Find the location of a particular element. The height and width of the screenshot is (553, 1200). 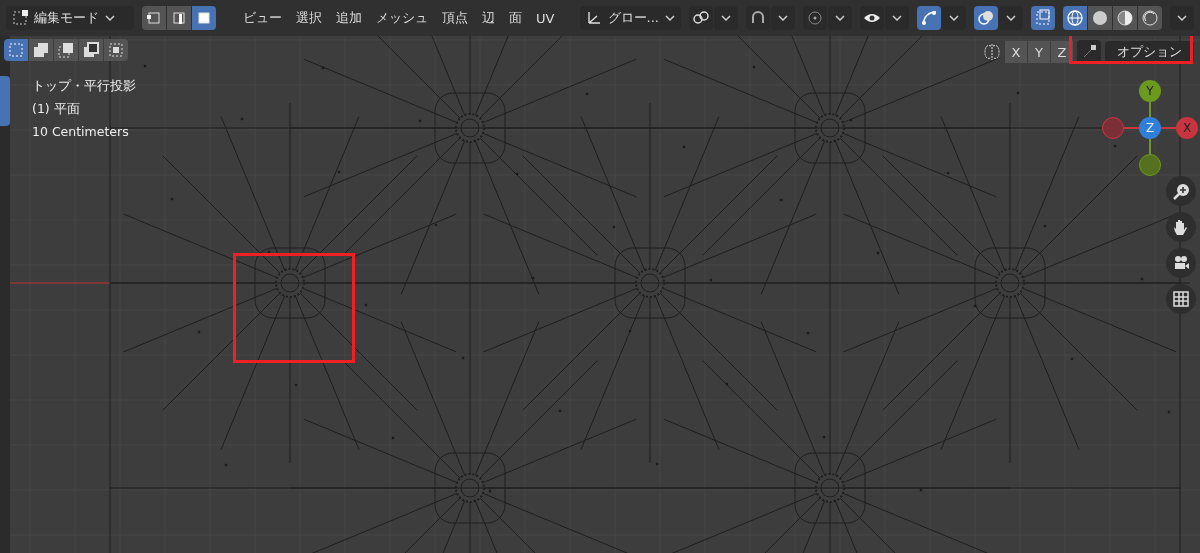

proportional-toggle-button is located at coordinates (815, 18).